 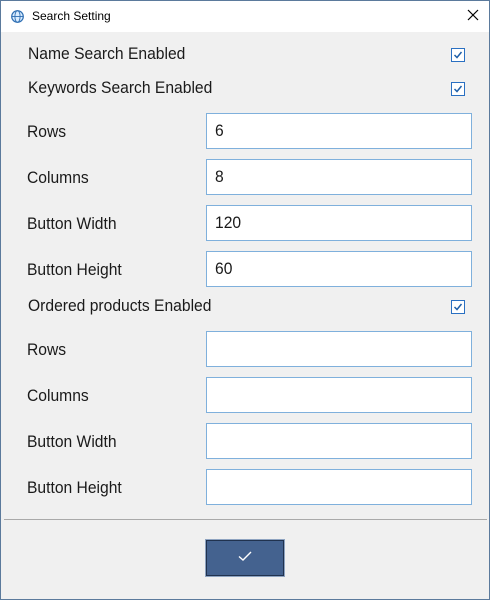 I want to click on ordered-rows-label: Rows, so click(x=47, y=349).